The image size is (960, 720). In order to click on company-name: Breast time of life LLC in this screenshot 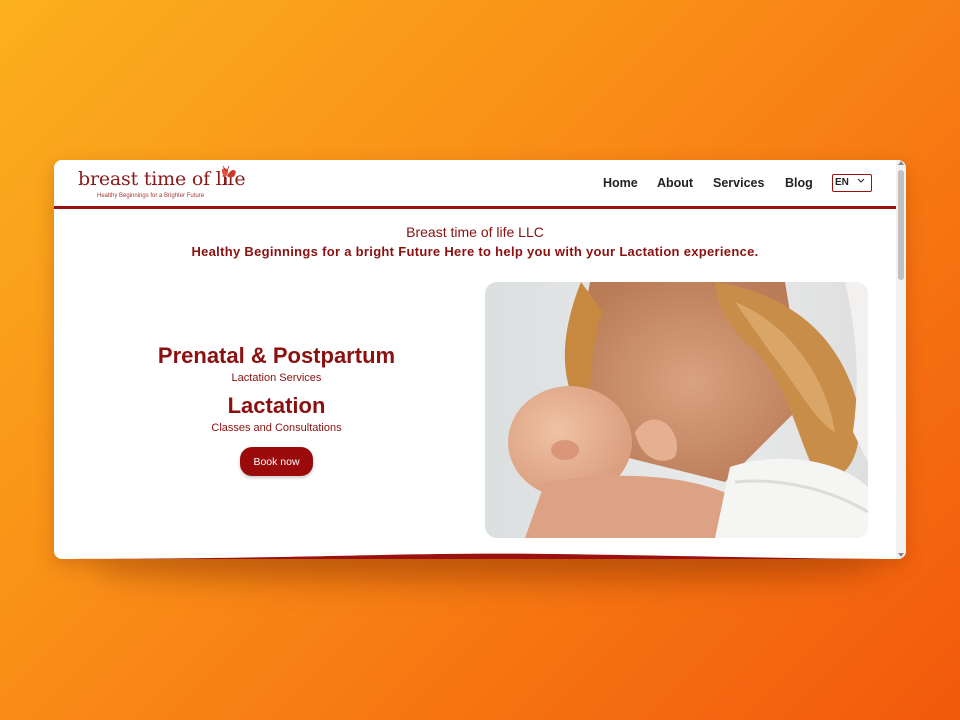, I will do `click(475, 232)`.